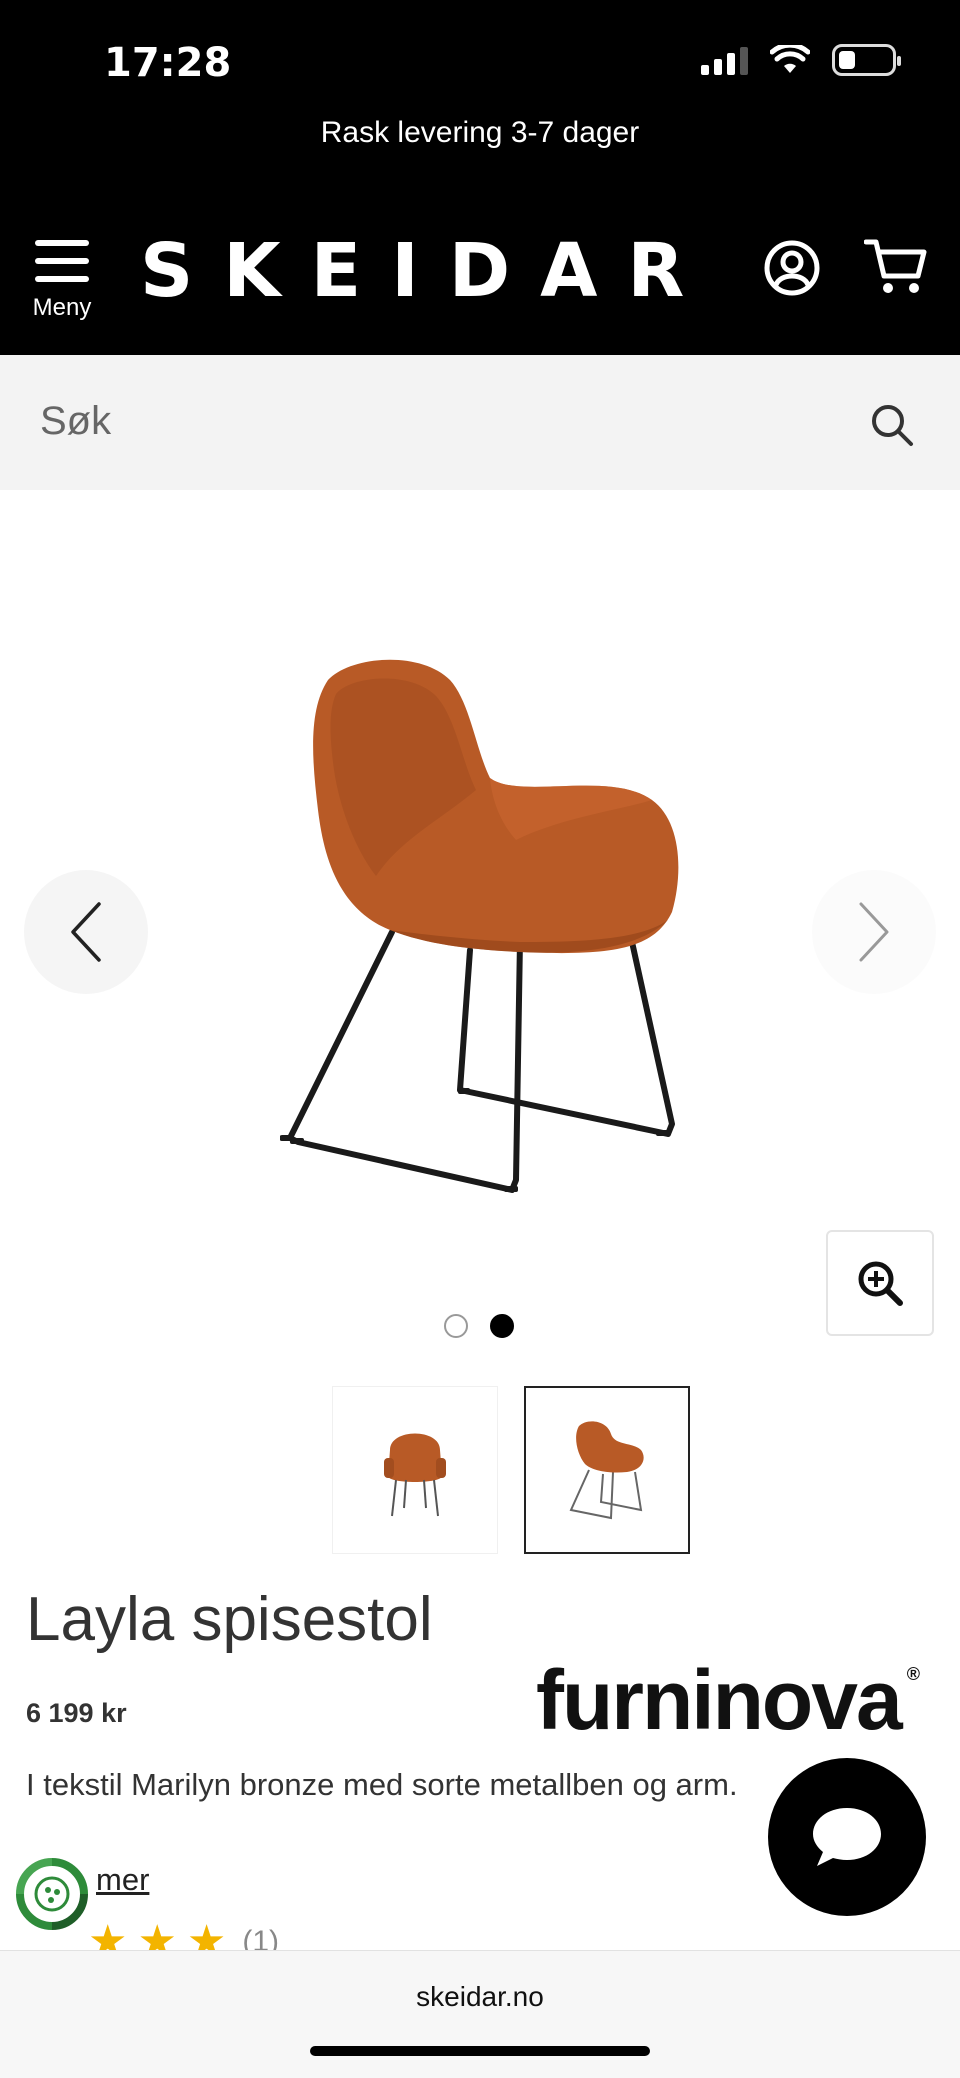  I want to click on chair-side-thumbnail, so click(606, 1470).